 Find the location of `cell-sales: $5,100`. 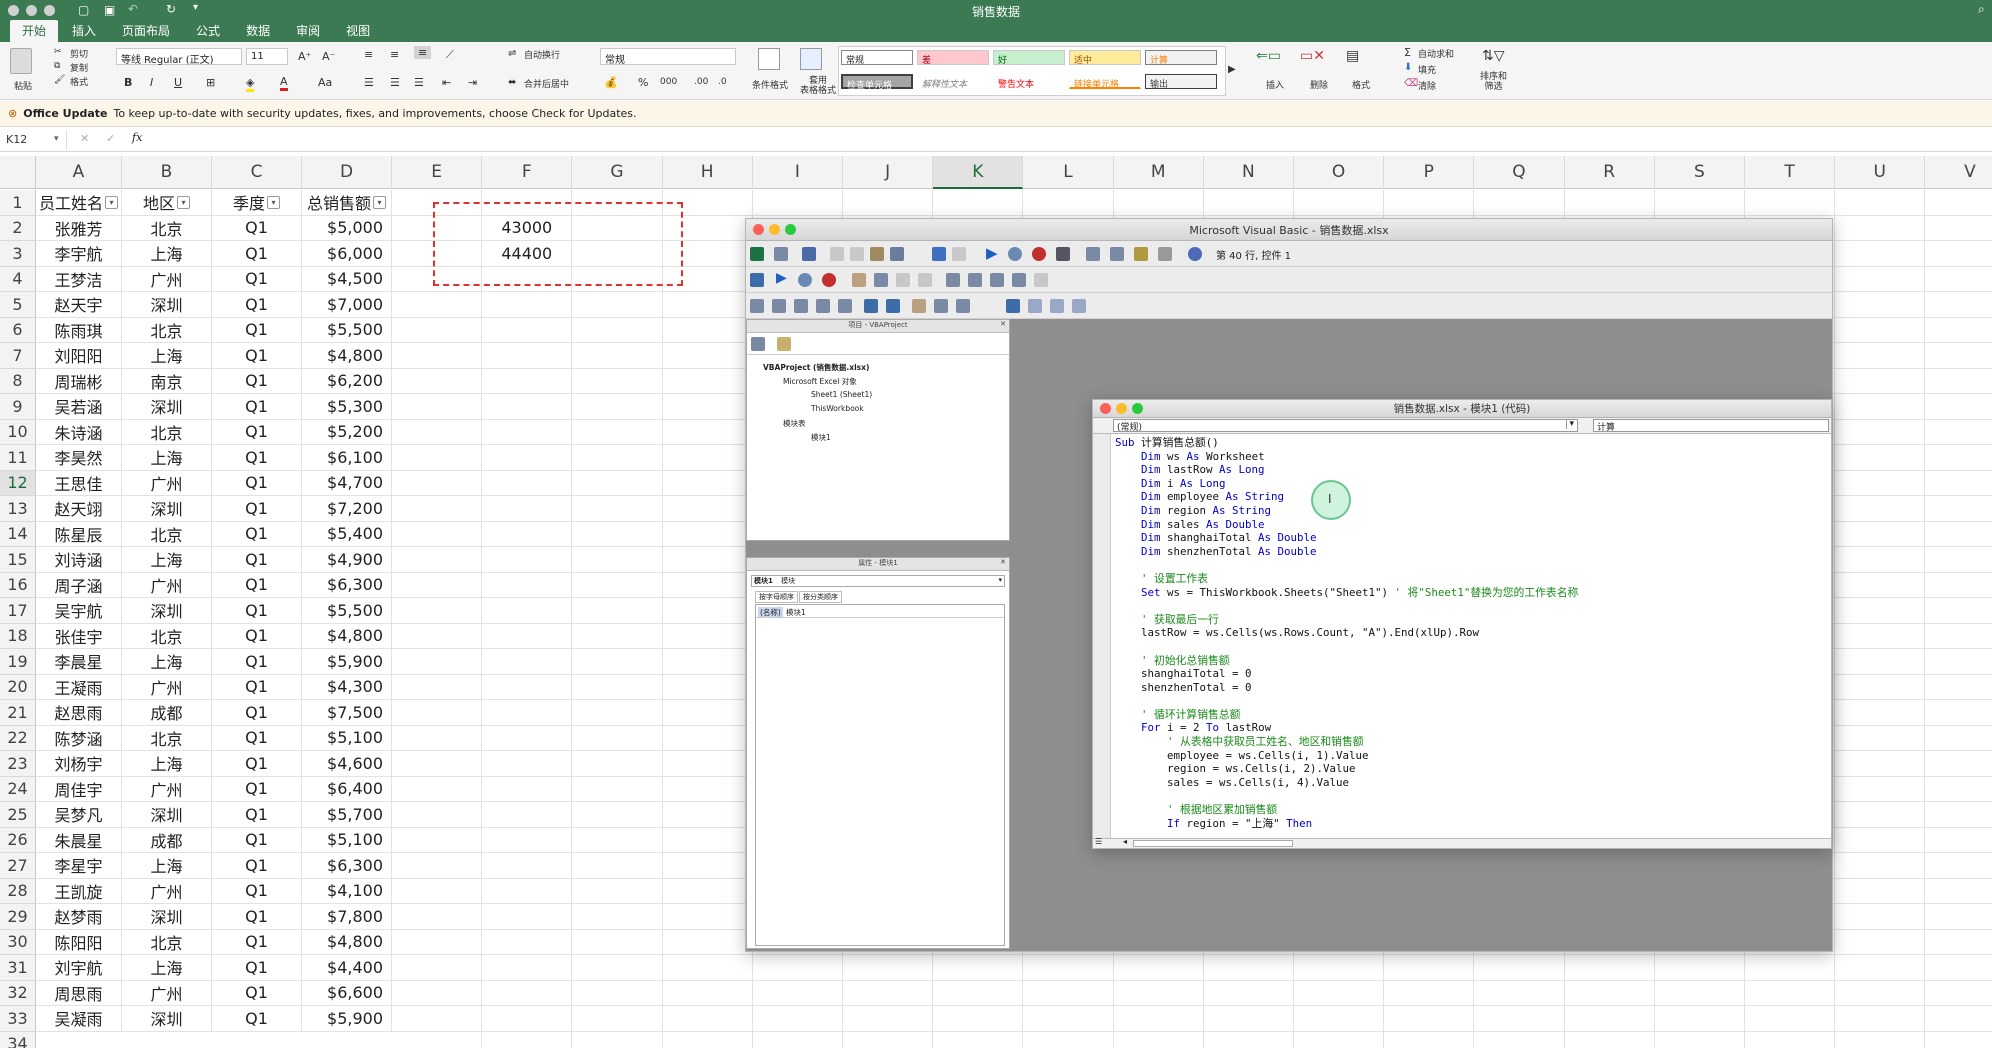

cell-sales: $5,100 is located at coordinates (347, 738).